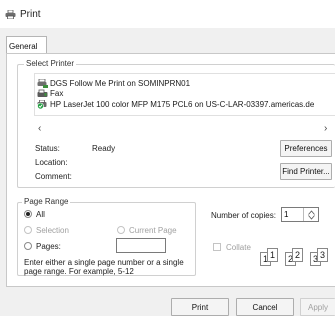 Image resolution: width=335 pixels, height=316 pixels. Describe the element at coordinates (121, 230) in the screenshot. I see `current-page-radio` at that location.